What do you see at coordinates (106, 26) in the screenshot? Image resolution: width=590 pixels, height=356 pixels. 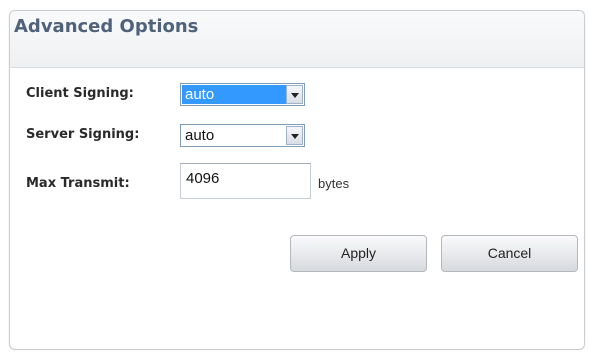 I see `panel-title: Advanced Options` at bounding box center [106, 26].